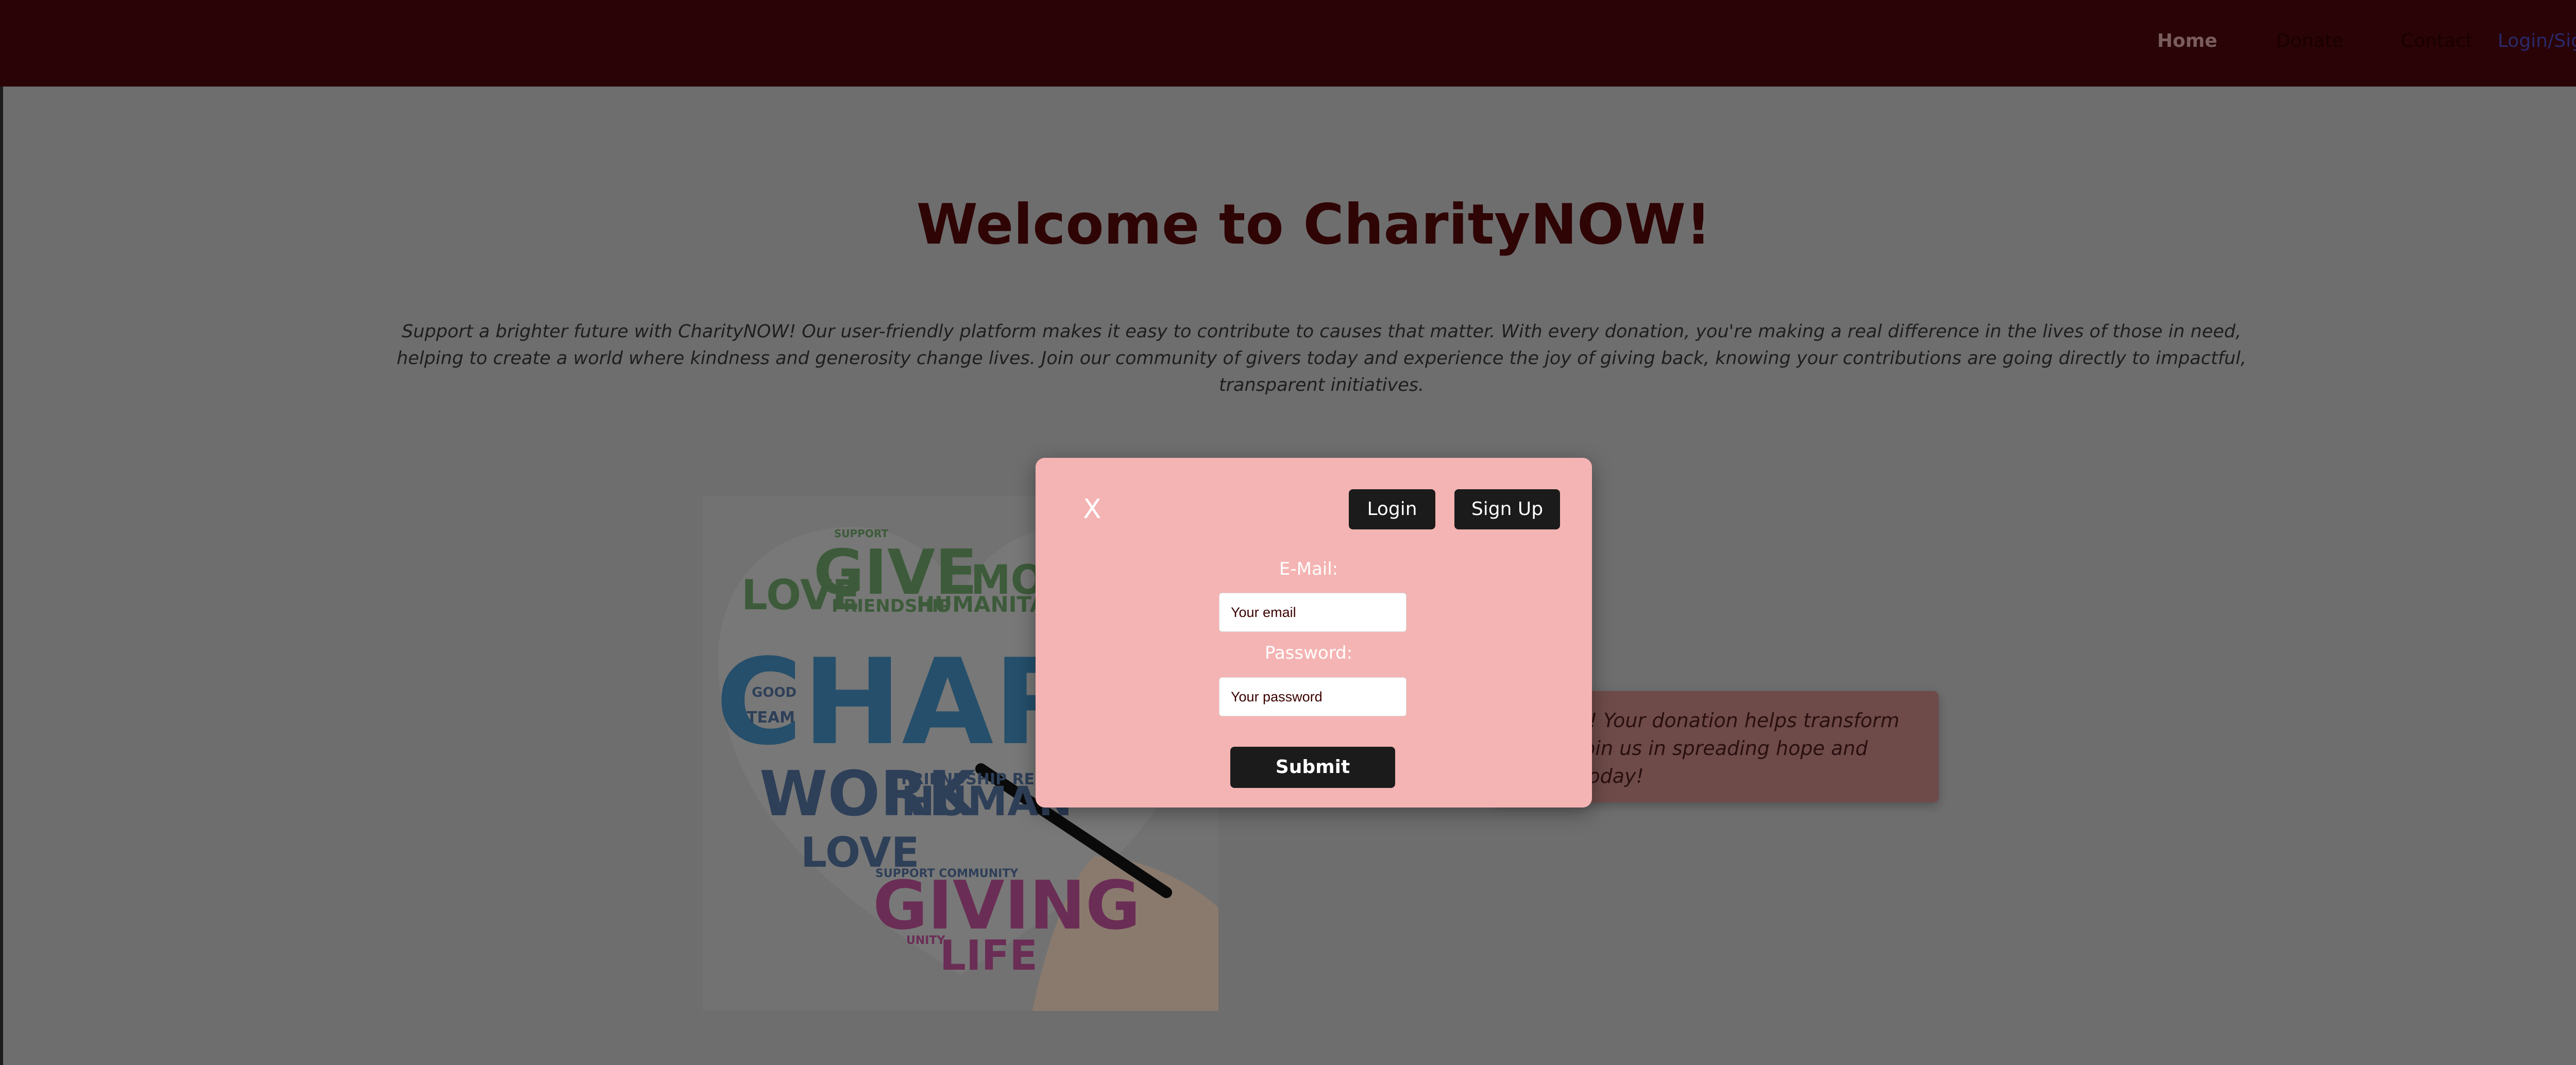 This screenshot has width=2576, height=1065. What do you see at coordinates (1727, 720) in the screenshot?
I see `info-line-1: DW! Your donation helps transform` at bounding box center [1727, 720].